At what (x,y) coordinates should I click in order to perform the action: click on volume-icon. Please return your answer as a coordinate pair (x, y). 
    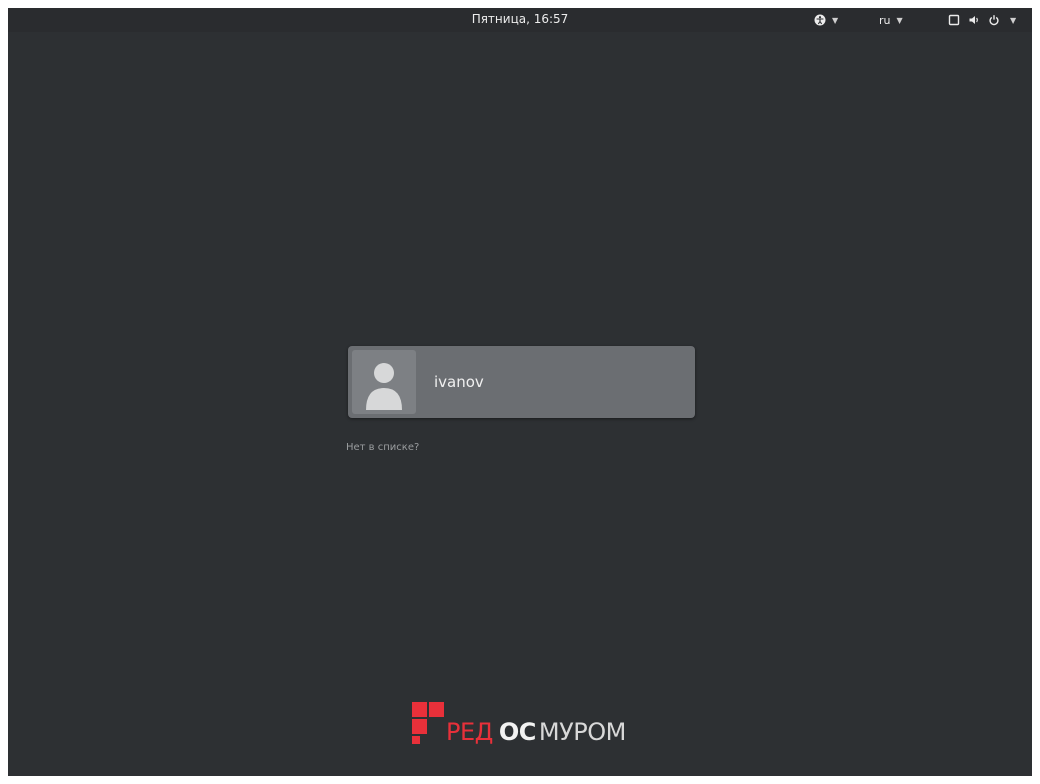
    Looking at the image, I should click on (974, 20).